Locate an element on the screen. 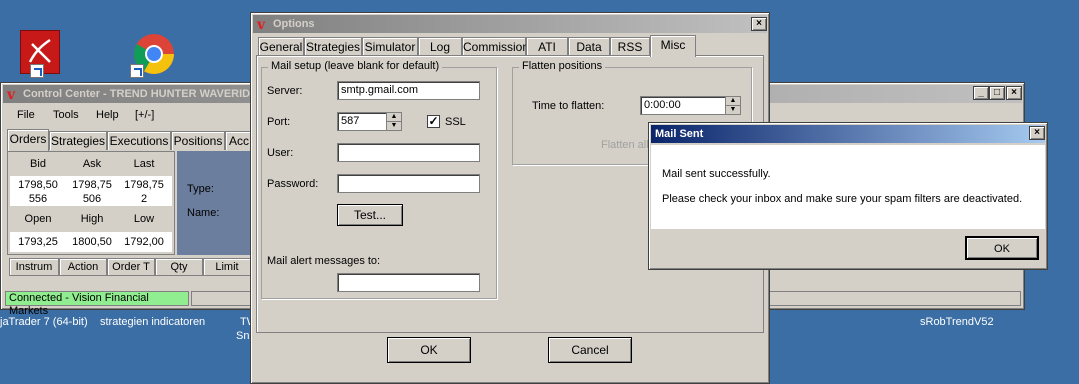  flatten-time-label: Time to flatten: is located at coordinates (568, 106).